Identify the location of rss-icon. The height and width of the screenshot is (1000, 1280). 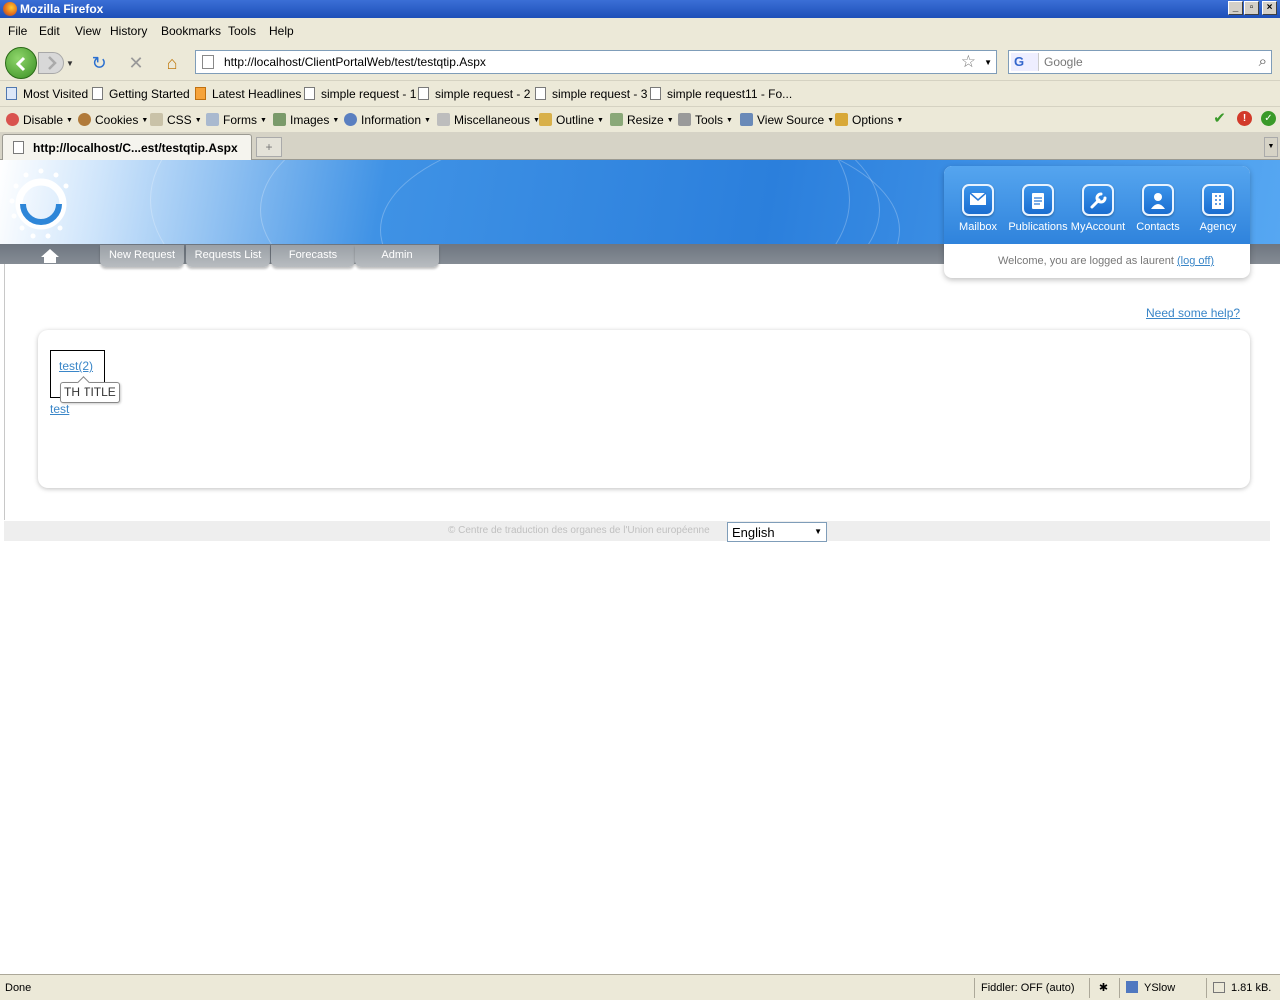
(200, 93).